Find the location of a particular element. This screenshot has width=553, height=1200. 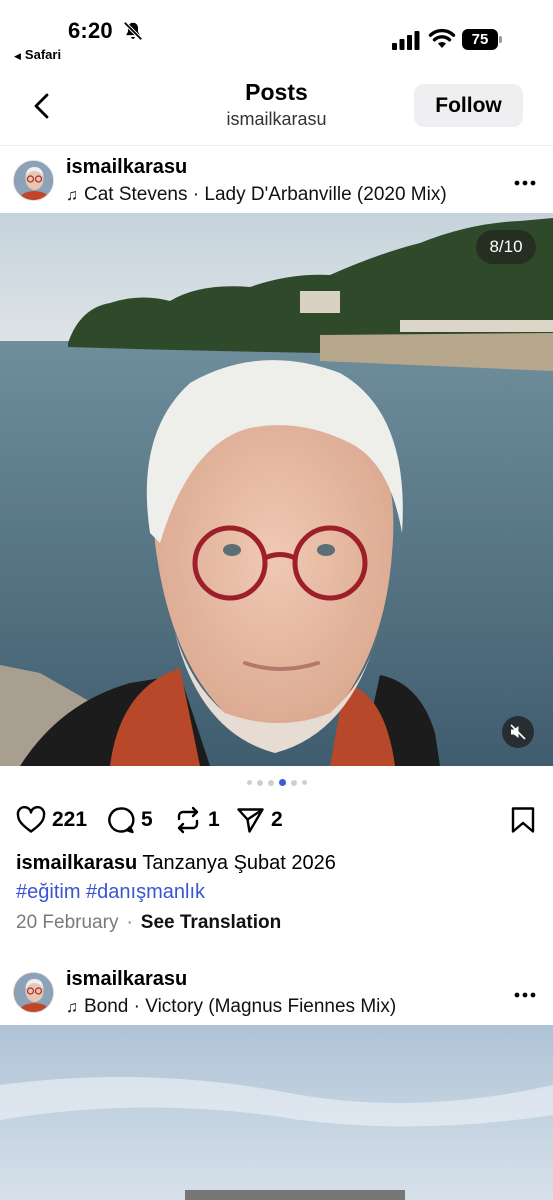

status-bar: 6:20 ◀ Safari 75 is located at coordinates (276, 35).